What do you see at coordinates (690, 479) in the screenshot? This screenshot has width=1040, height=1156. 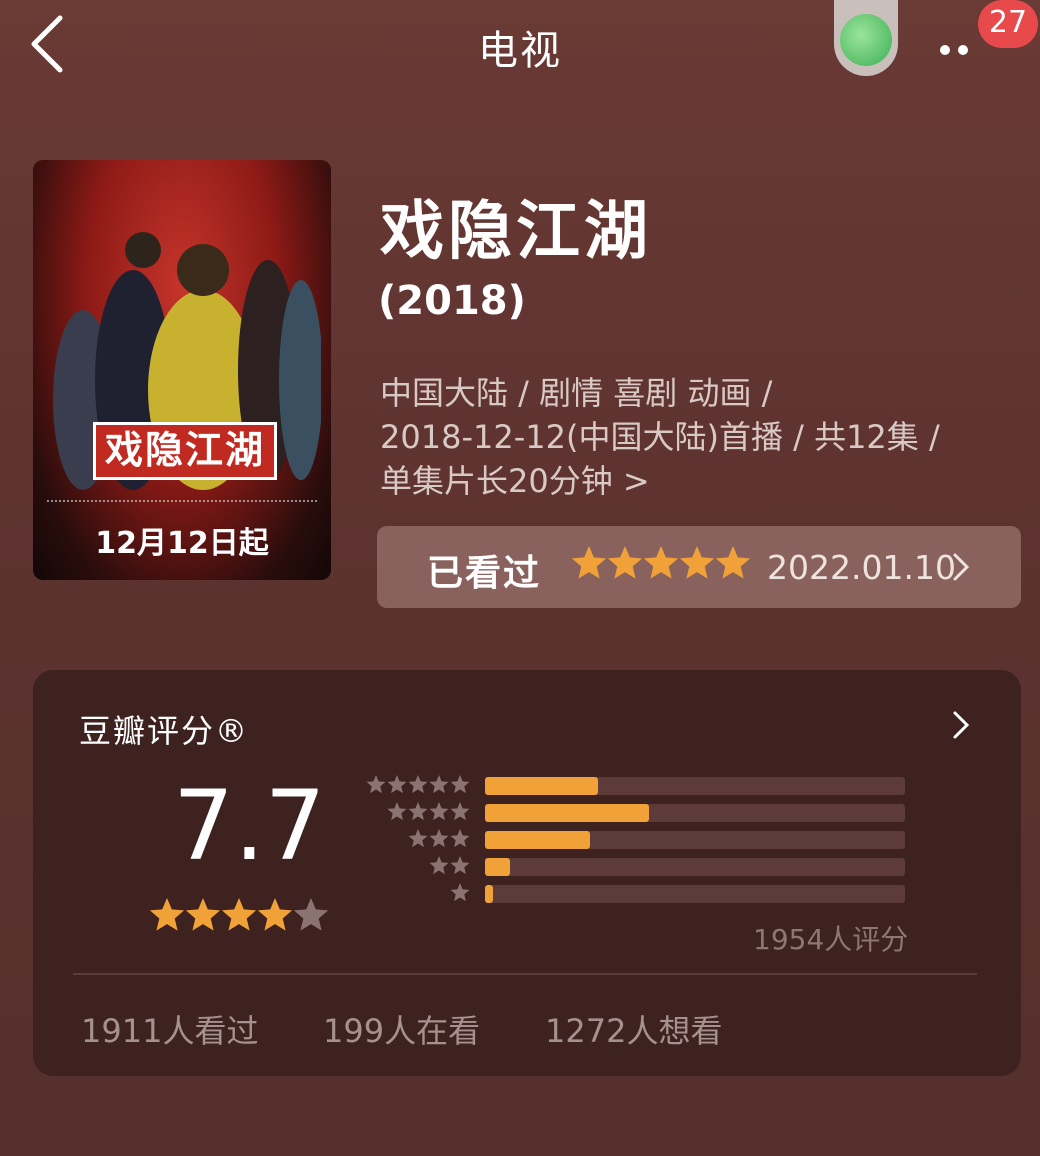 I see `meta-line-duration: 单集片长20分钟 >` at bounding box center [690, 479].